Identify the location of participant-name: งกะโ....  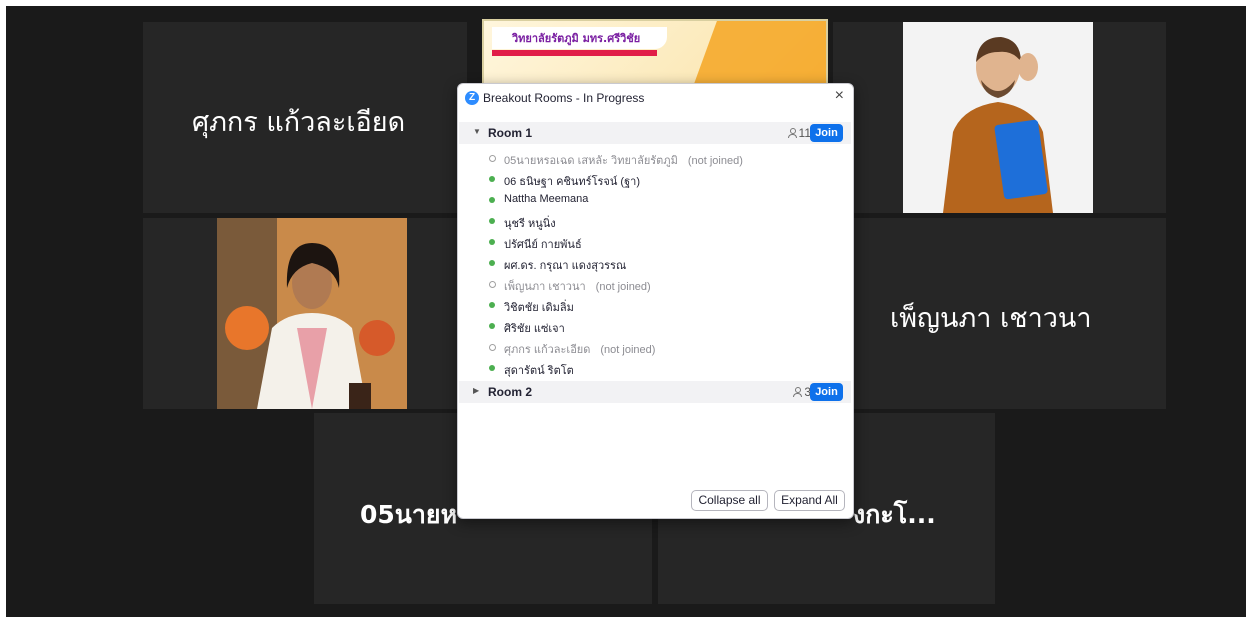
(894, 514).